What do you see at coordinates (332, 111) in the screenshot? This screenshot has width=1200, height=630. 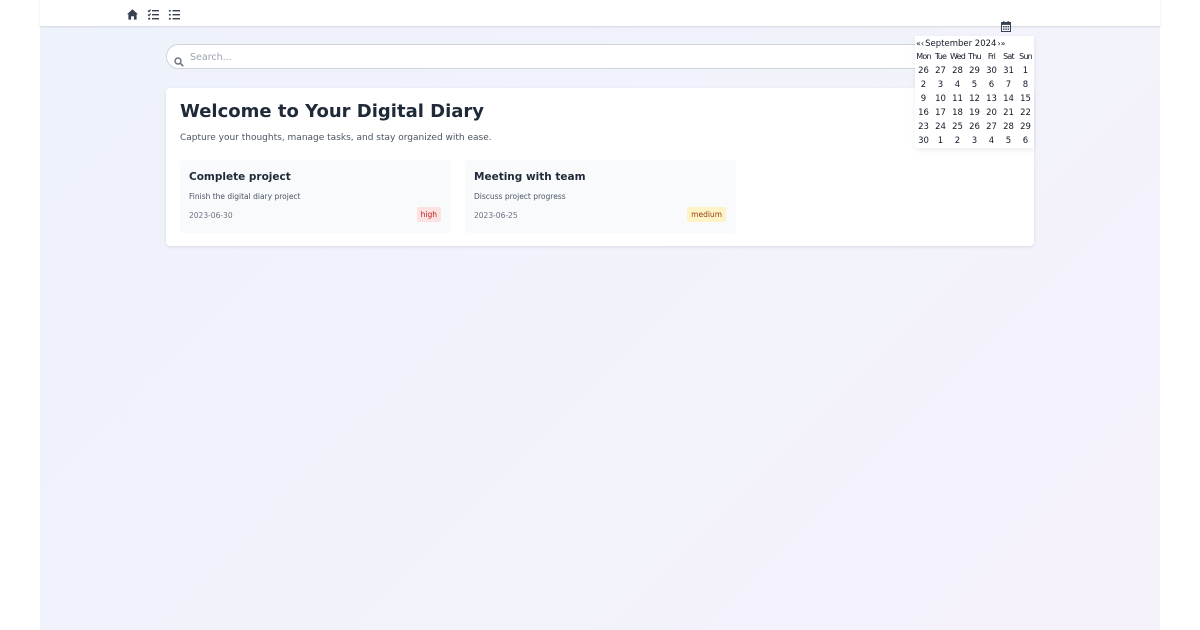 I see `page-title: Welcome to Your Digital Diary` at bounding box center [332, 111].